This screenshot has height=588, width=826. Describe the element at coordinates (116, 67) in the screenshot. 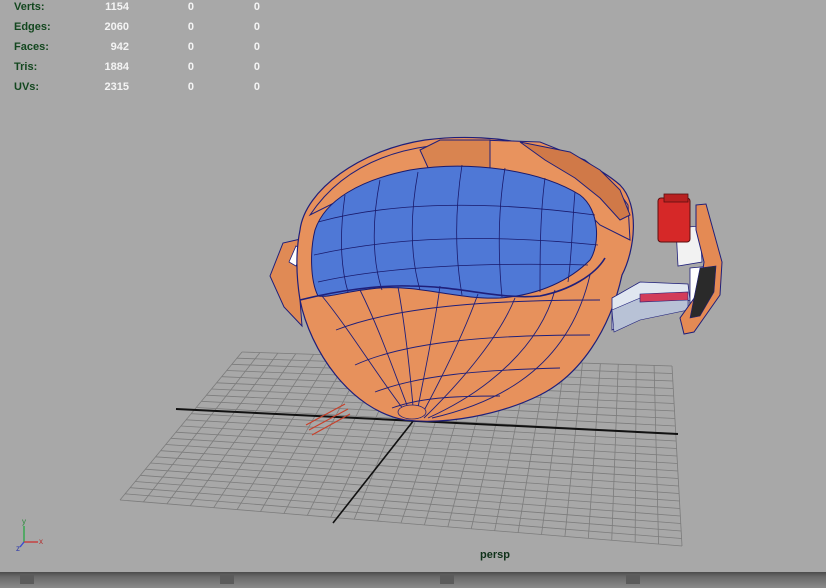

I see `hud-value: 1884` at that location.